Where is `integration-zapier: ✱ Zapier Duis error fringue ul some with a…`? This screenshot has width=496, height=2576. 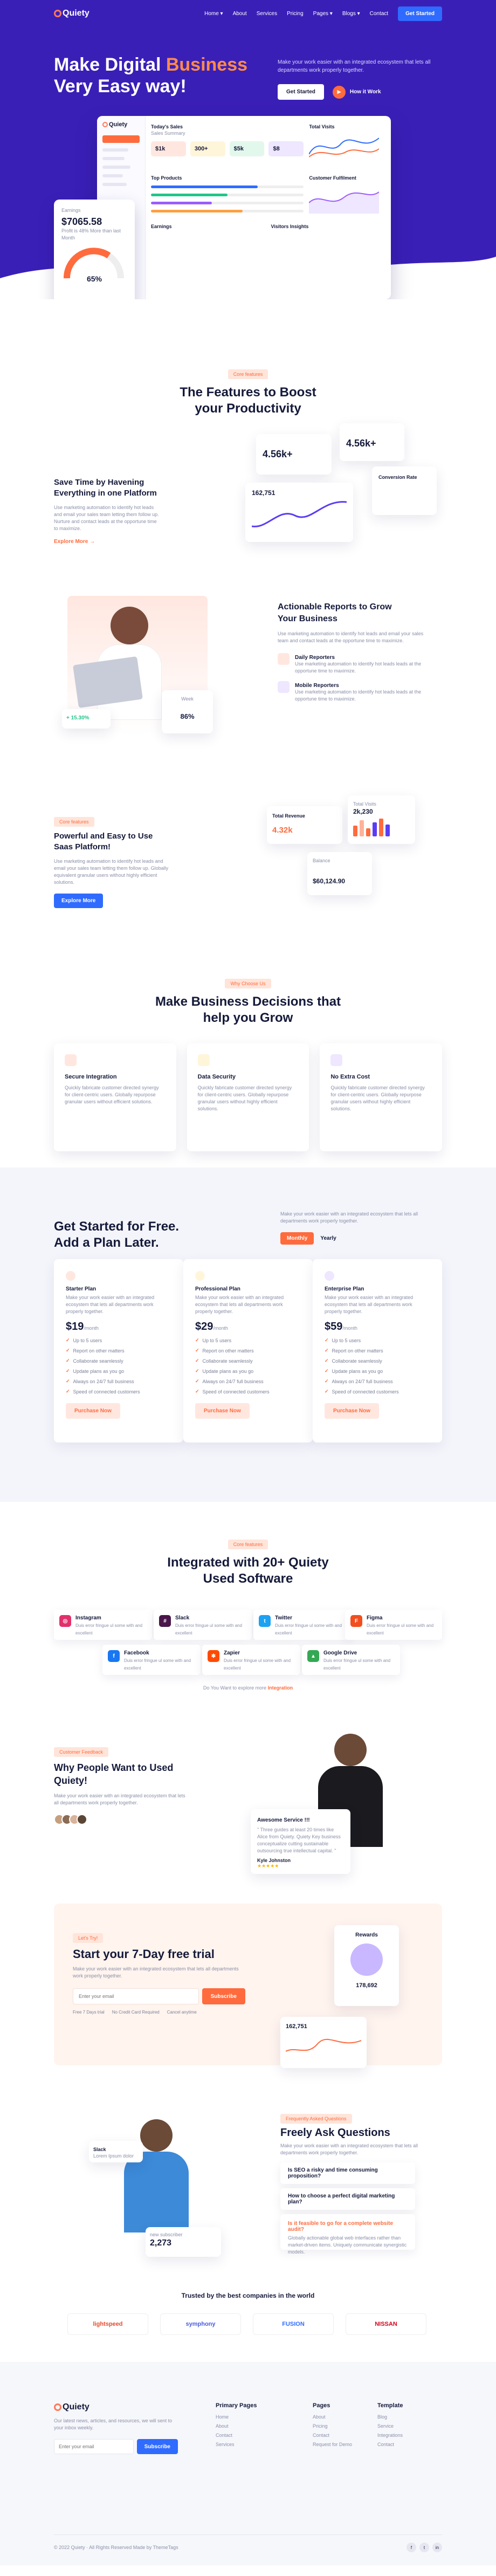 integration-zapier: ✱ Zapier Duis error fringue ul some with a… is located at coordinates (251, 1660).